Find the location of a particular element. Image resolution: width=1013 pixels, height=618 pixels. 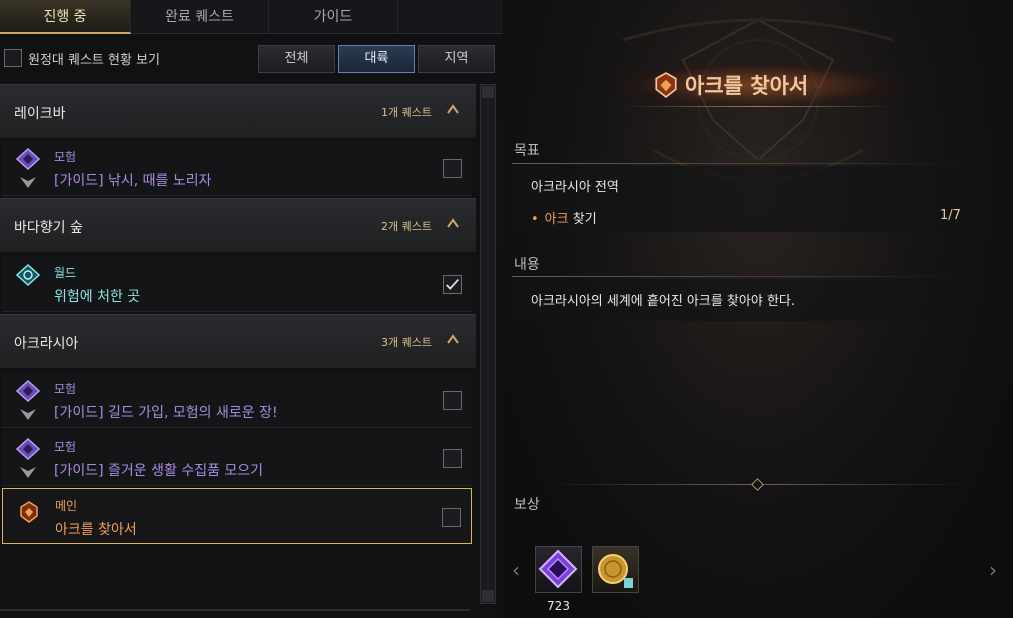

objective-header: 목표 is located at coordinates (527, 151).